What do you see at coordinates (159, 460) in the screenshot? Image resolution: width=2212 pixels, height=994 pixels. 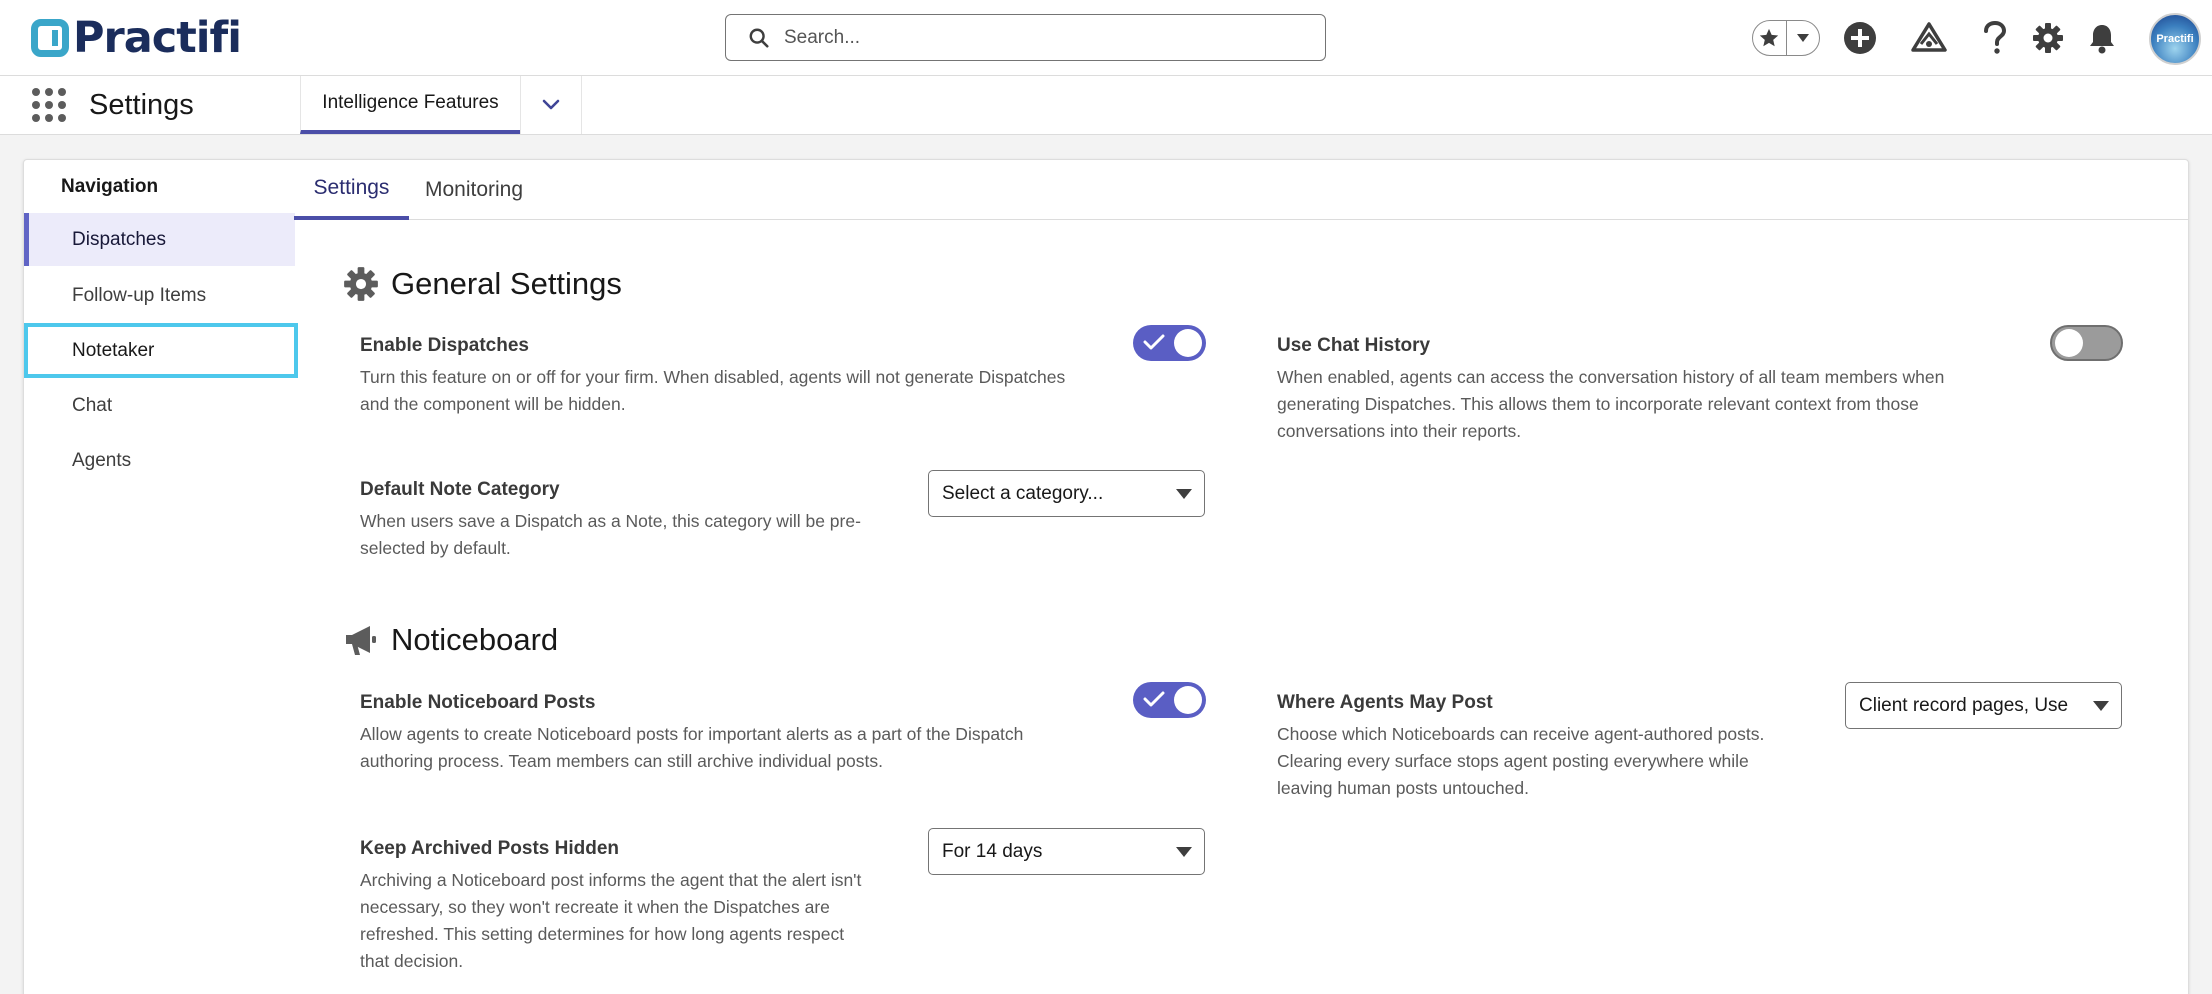 I see `nav-item-agents: Agents` at bounding box center [159, 460].